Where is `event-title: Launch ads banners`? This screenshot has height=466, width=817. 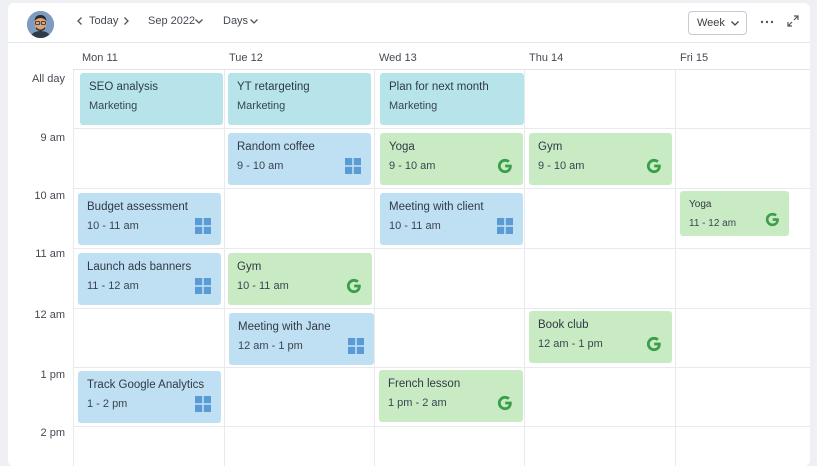 event-title: Launch ads banners is located at coordinates (139, 267).